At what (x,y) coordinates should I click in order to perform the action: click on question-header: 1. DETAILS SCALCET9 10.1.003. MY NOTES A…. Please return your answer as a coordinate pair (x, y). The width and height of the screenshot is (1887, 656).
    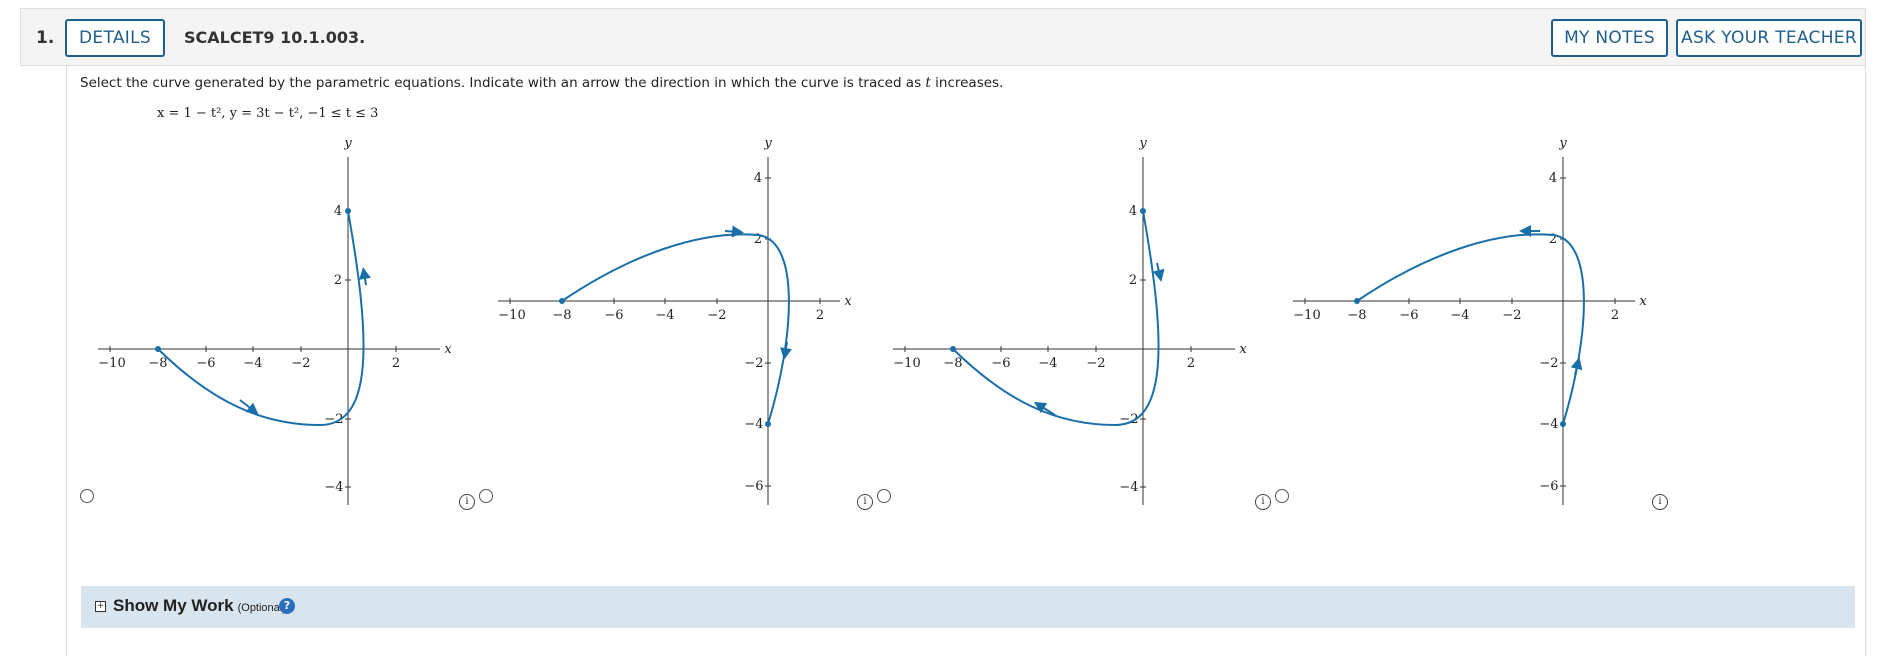
    Looking at the image, I should click on (943, 37).